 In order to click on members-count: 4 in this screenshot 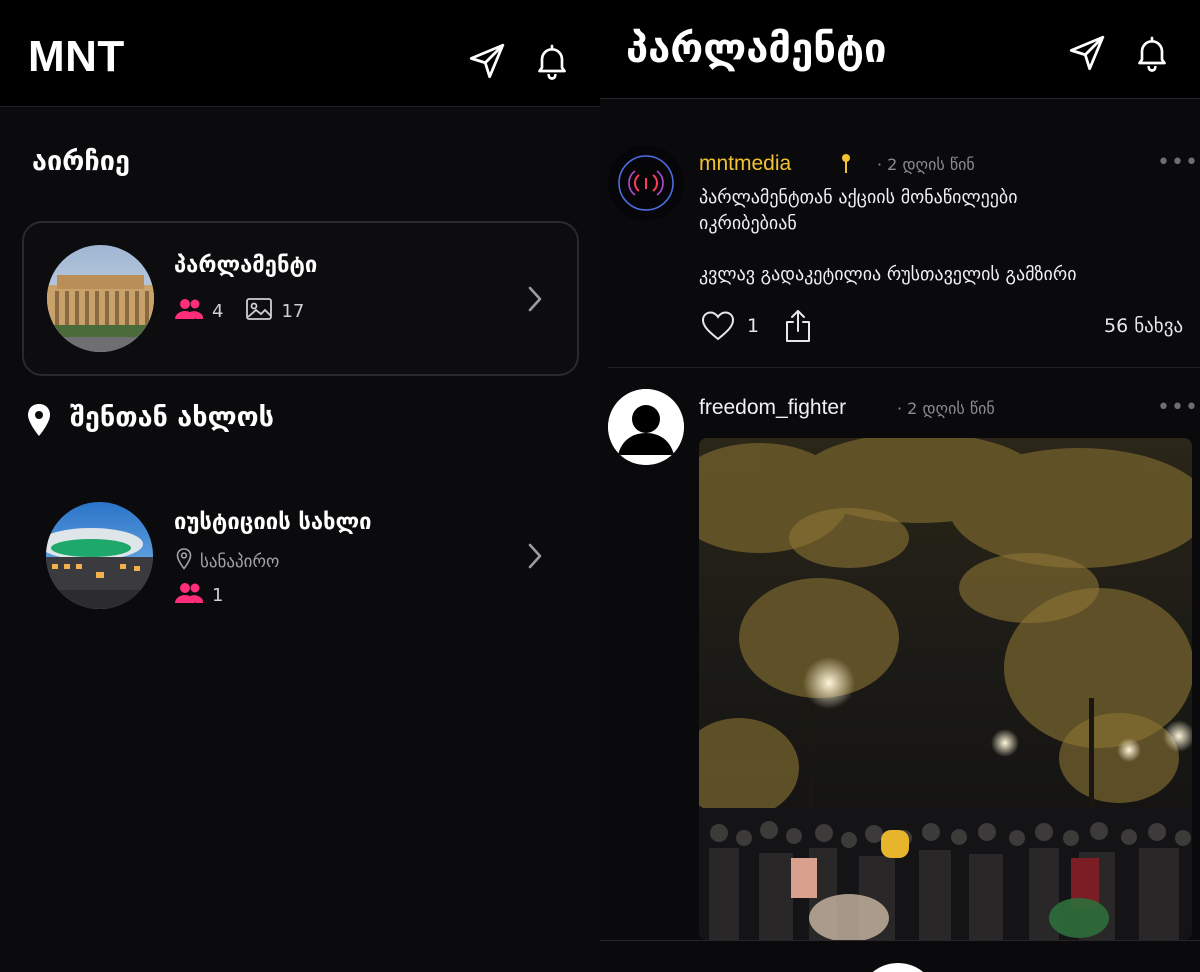, I will do `click(218, 311)`.